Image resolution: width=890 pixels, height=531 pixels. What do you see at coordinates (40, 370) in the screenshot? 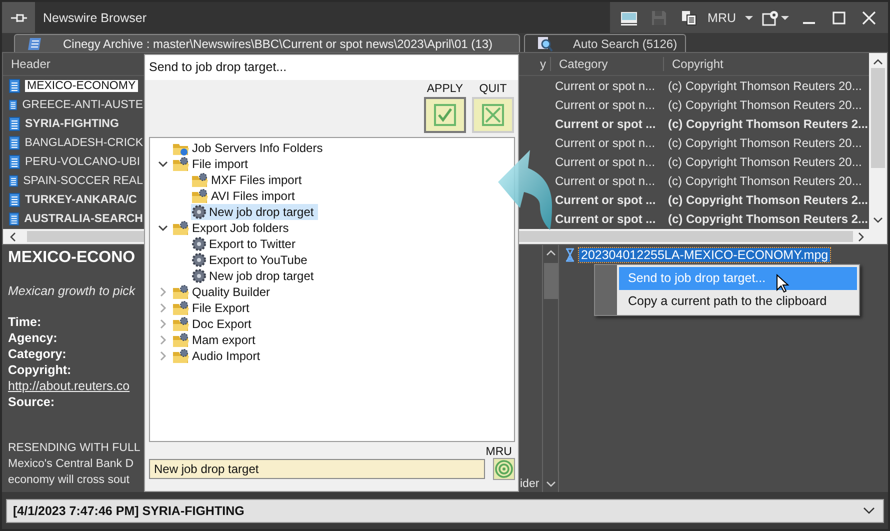
I see `field-label: Copyright:` at bounding box center [40, 370].